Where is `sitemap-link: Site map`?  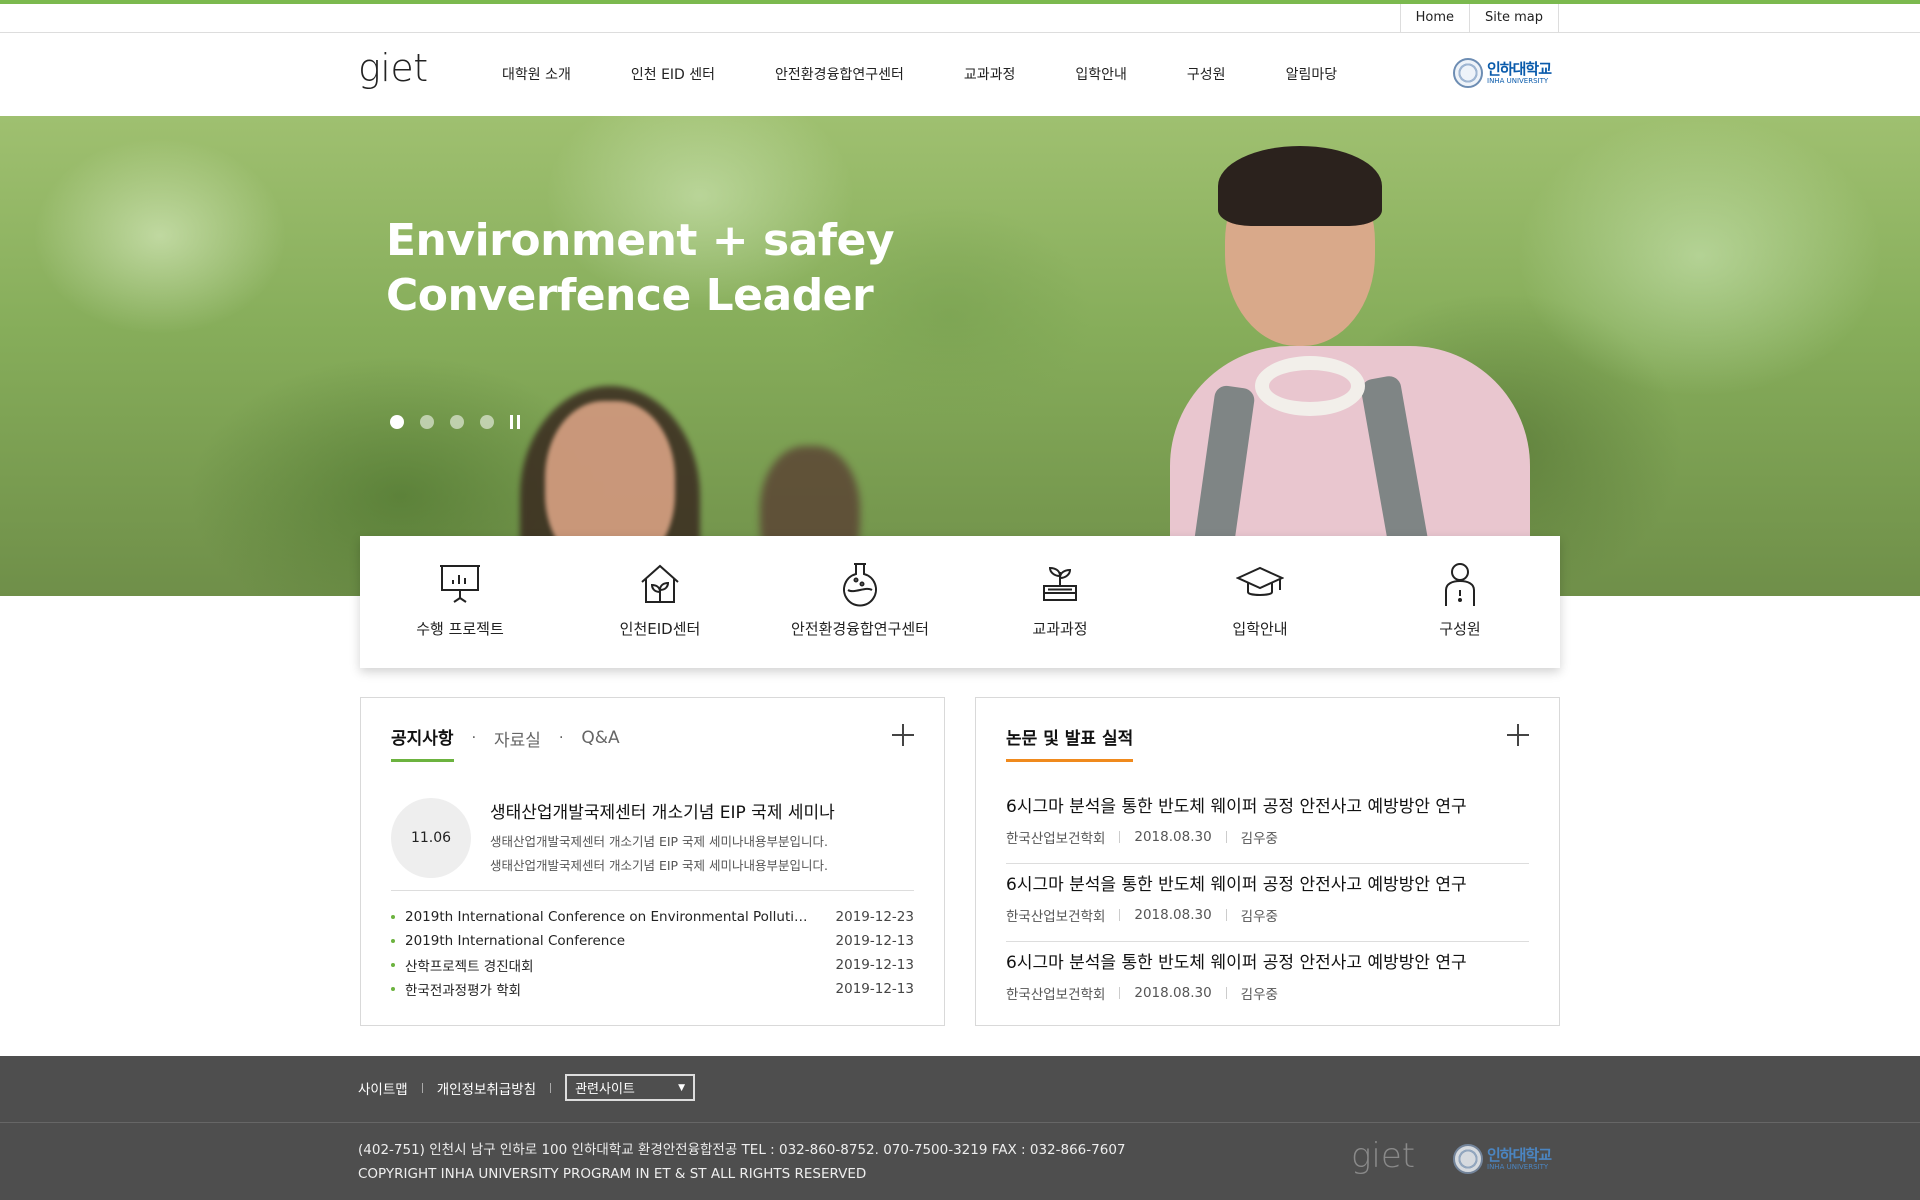 sitemap-link: Site map is located at coordinates (1514, 18).